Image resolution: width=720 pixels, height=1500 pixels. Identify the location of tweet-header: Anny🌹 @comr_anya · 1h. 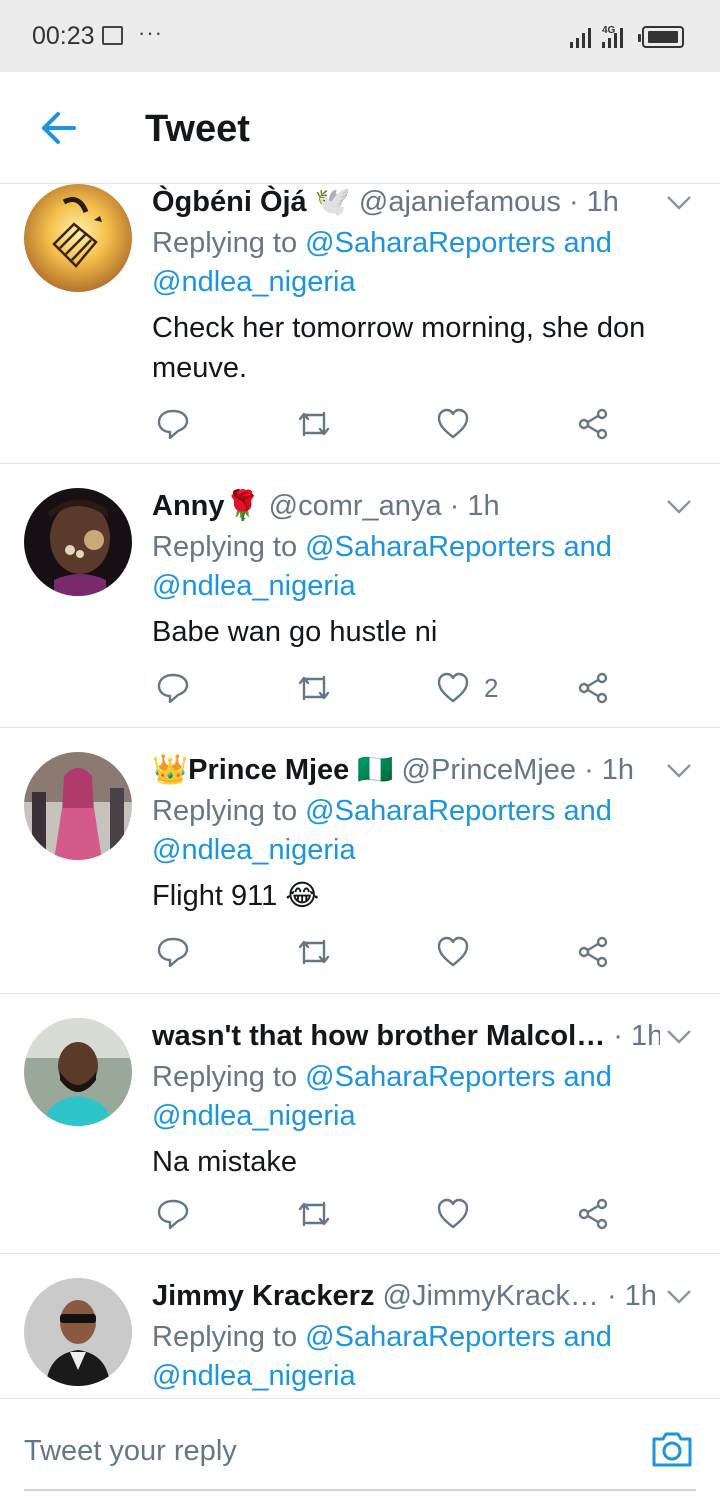
(406, 506).